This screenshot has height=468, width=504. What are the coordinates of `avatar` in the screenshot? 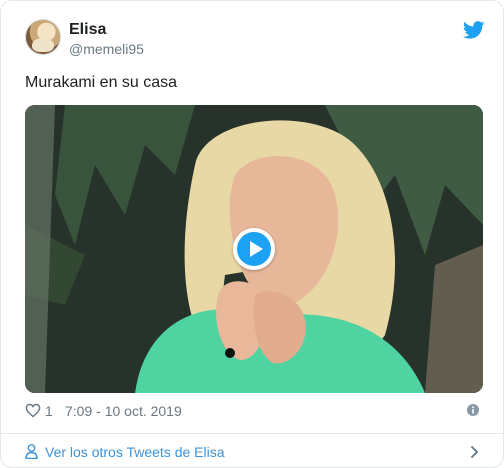 It's located at (43, 37).